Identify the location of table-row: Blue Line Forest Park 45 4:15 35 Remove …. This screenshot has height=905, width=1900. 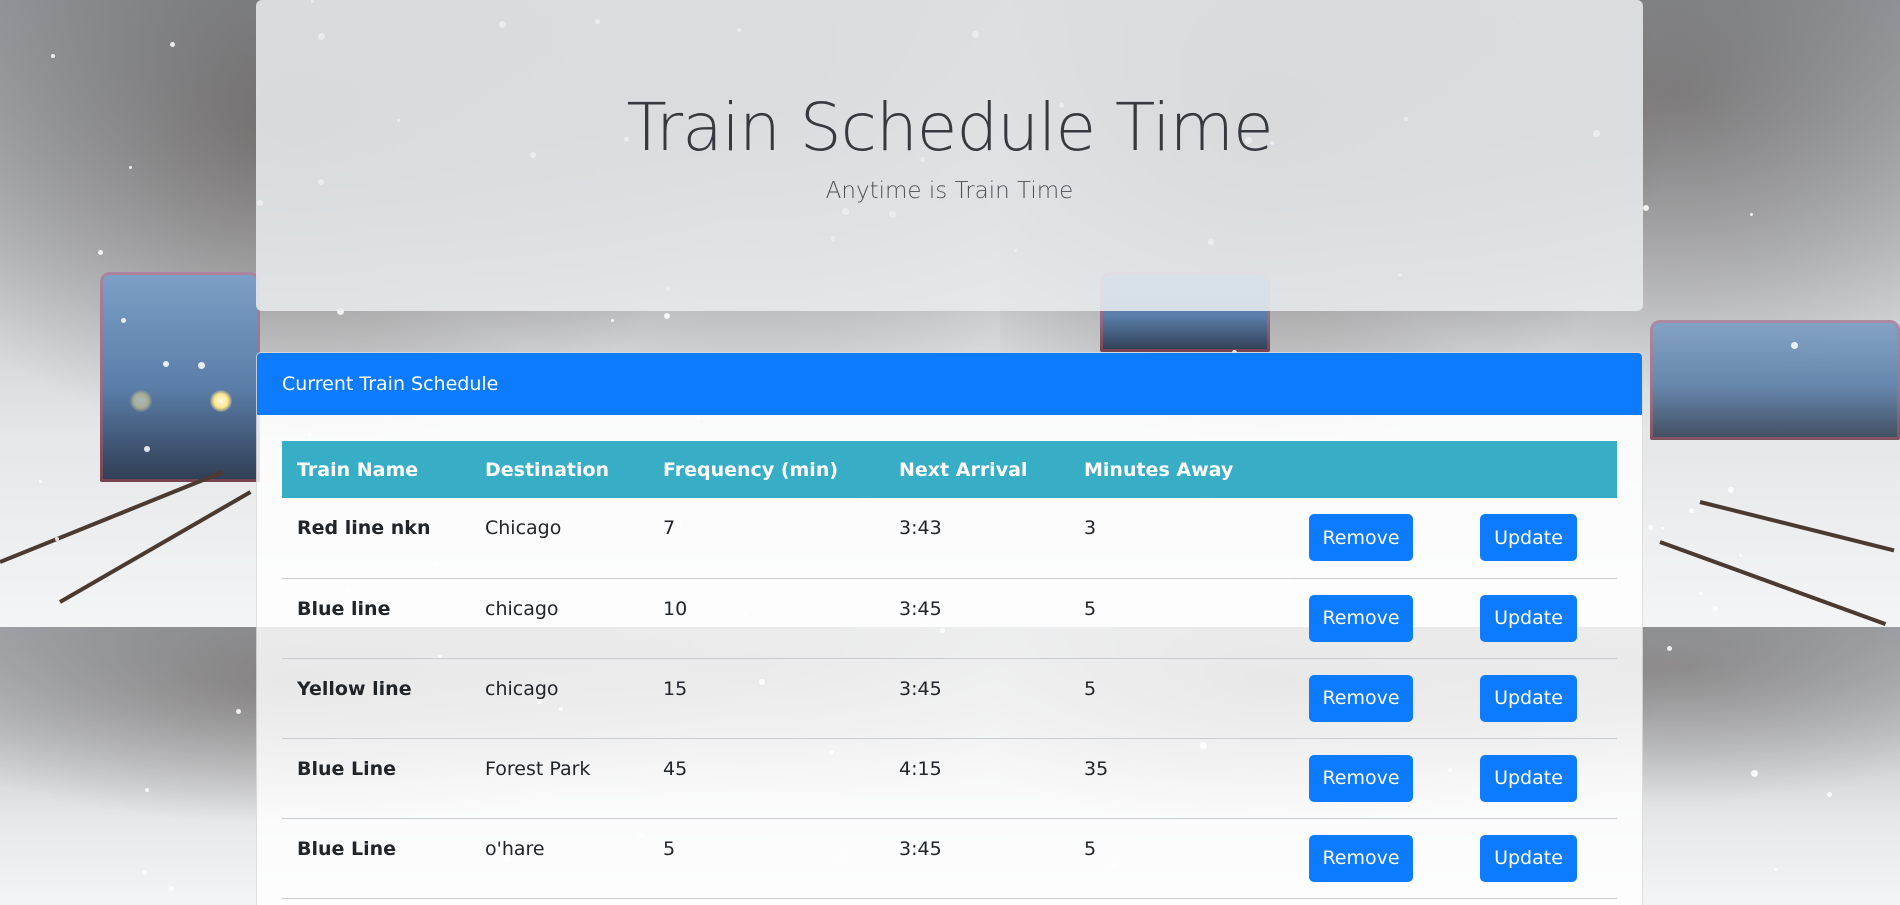
(949, 778).